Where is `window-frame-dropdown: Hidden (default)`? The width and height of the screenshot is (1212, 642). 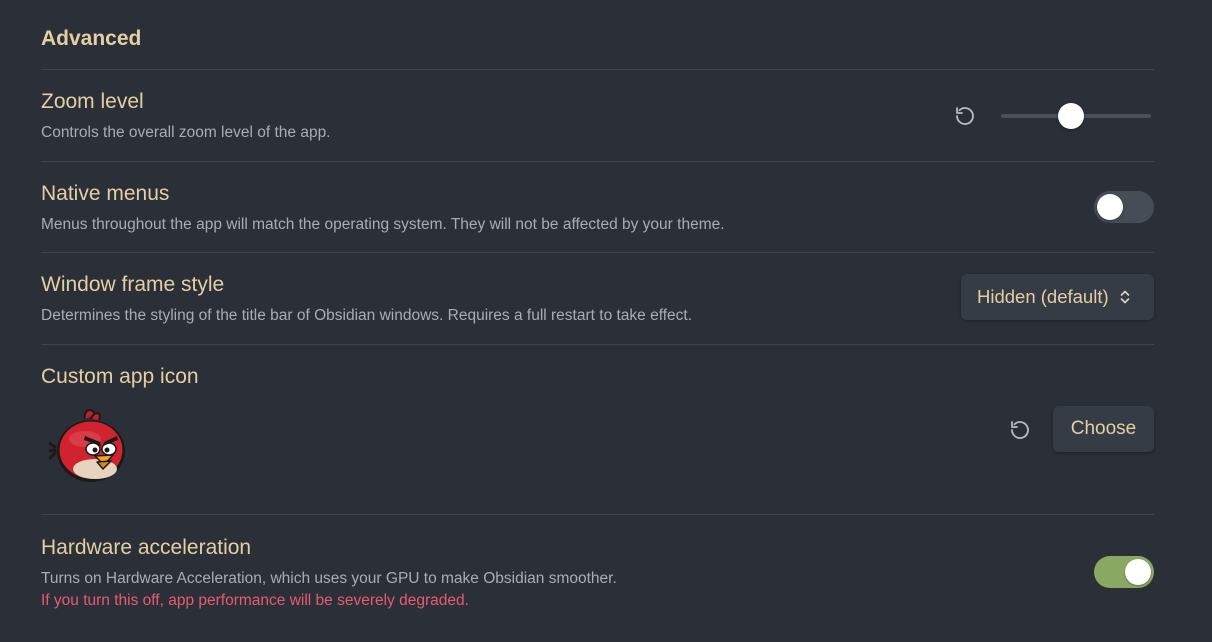
window-frame-dropdown: Hidden (default) is located at coordinates (1057, 297).